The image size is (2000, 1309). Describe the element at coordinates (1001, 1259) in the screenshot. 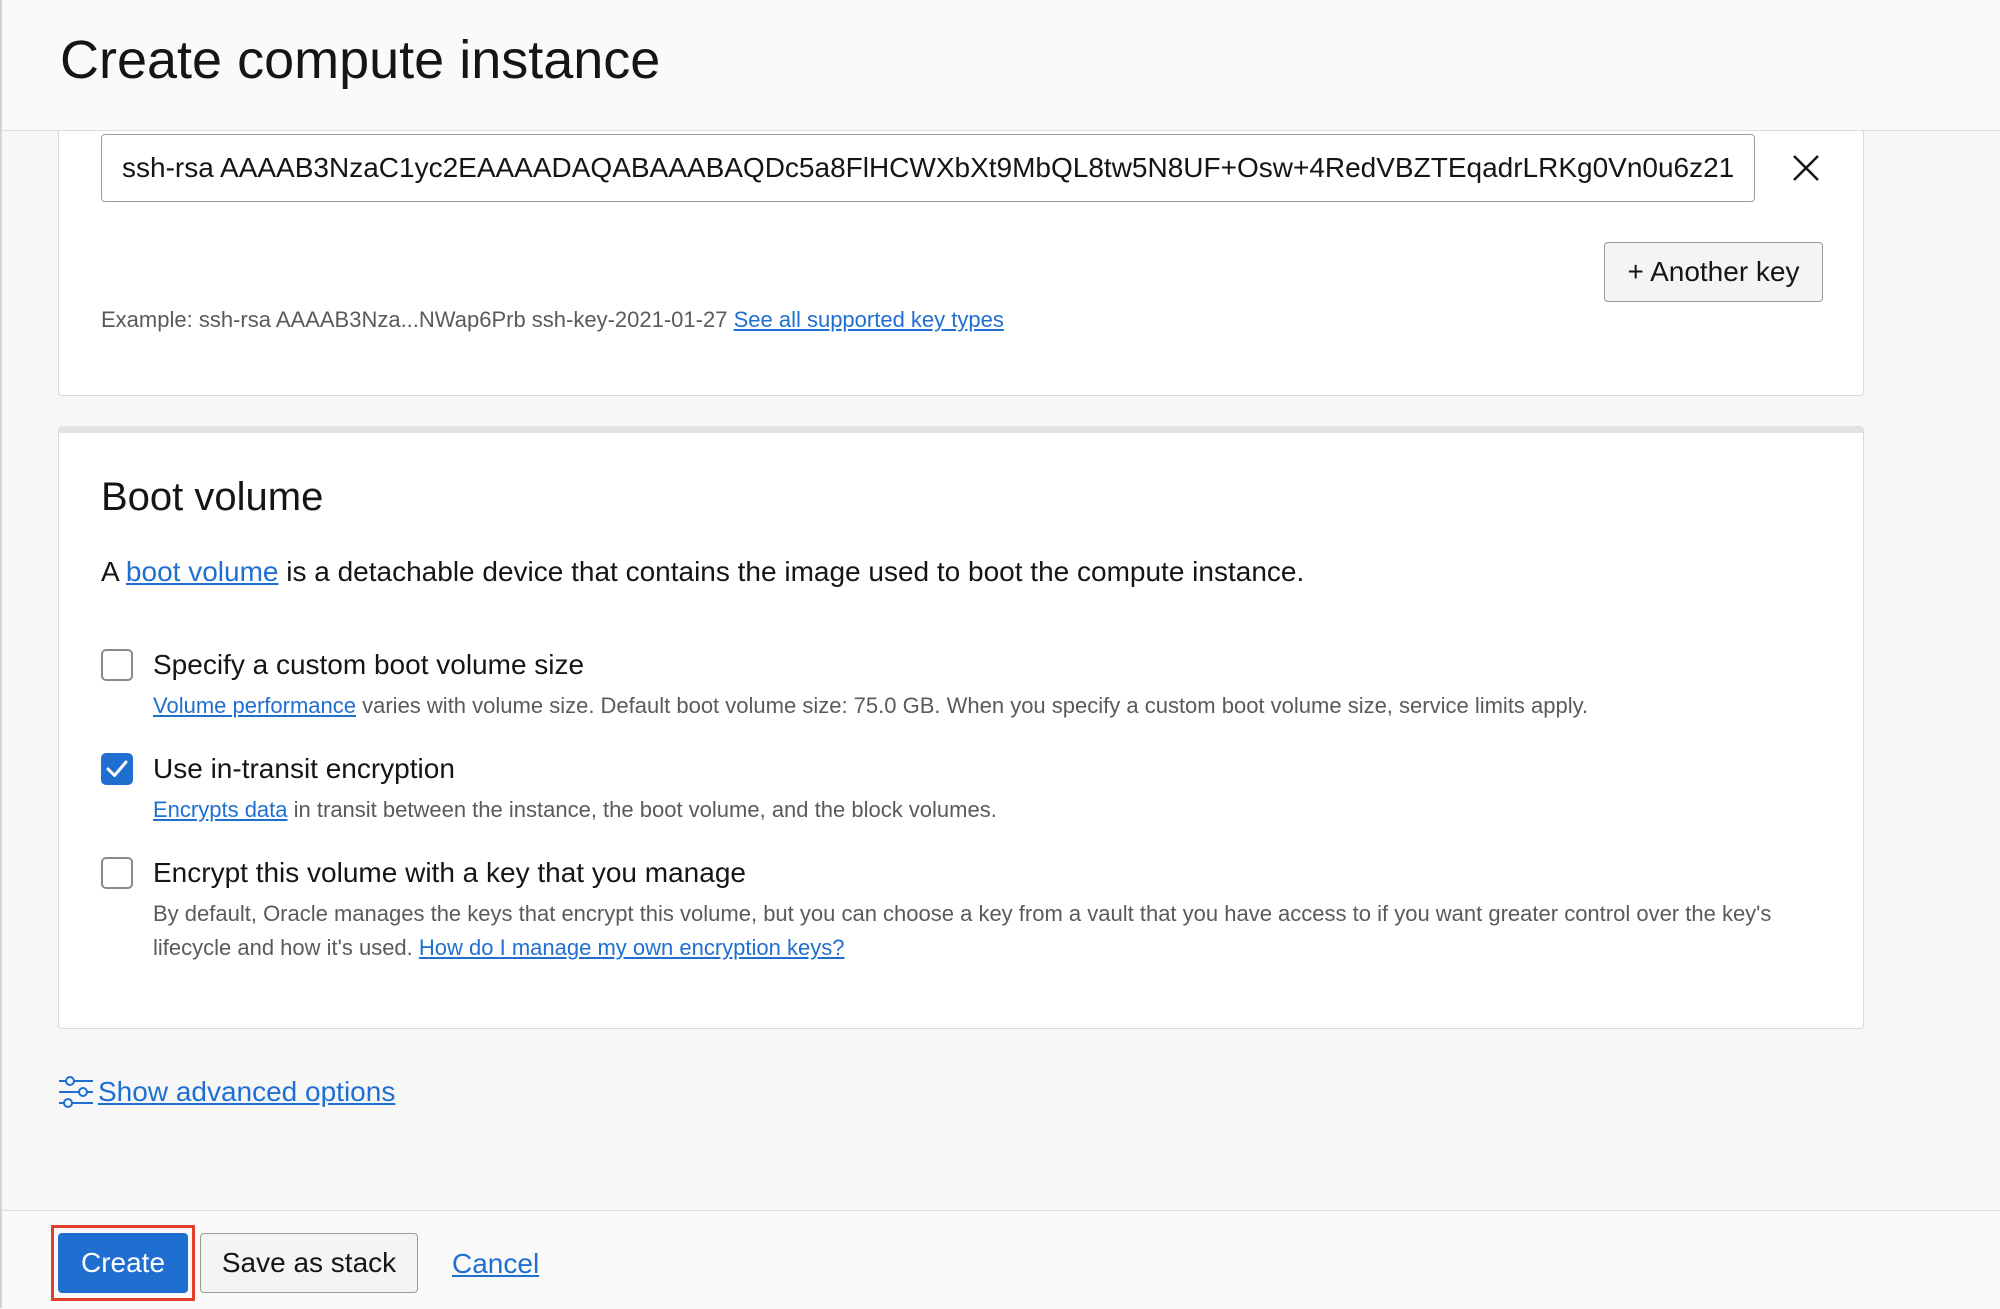

I see `action-footer: Create Save as stack Cancel` at that location.